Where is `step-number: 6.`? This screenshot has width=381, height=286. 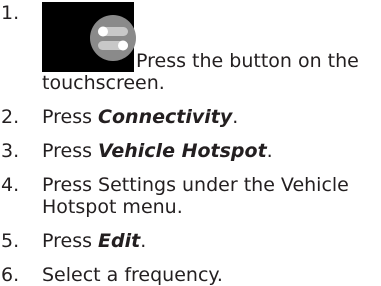
step-number: 6. is located at coordinates (10, 275).